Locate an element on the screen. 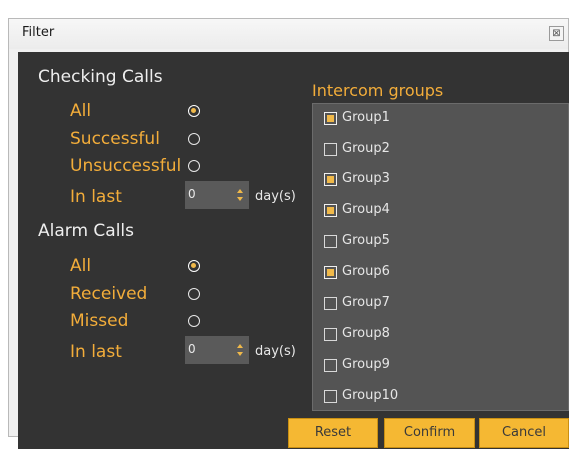  cancel-button: Cancel is located at coordinates (524, 433).